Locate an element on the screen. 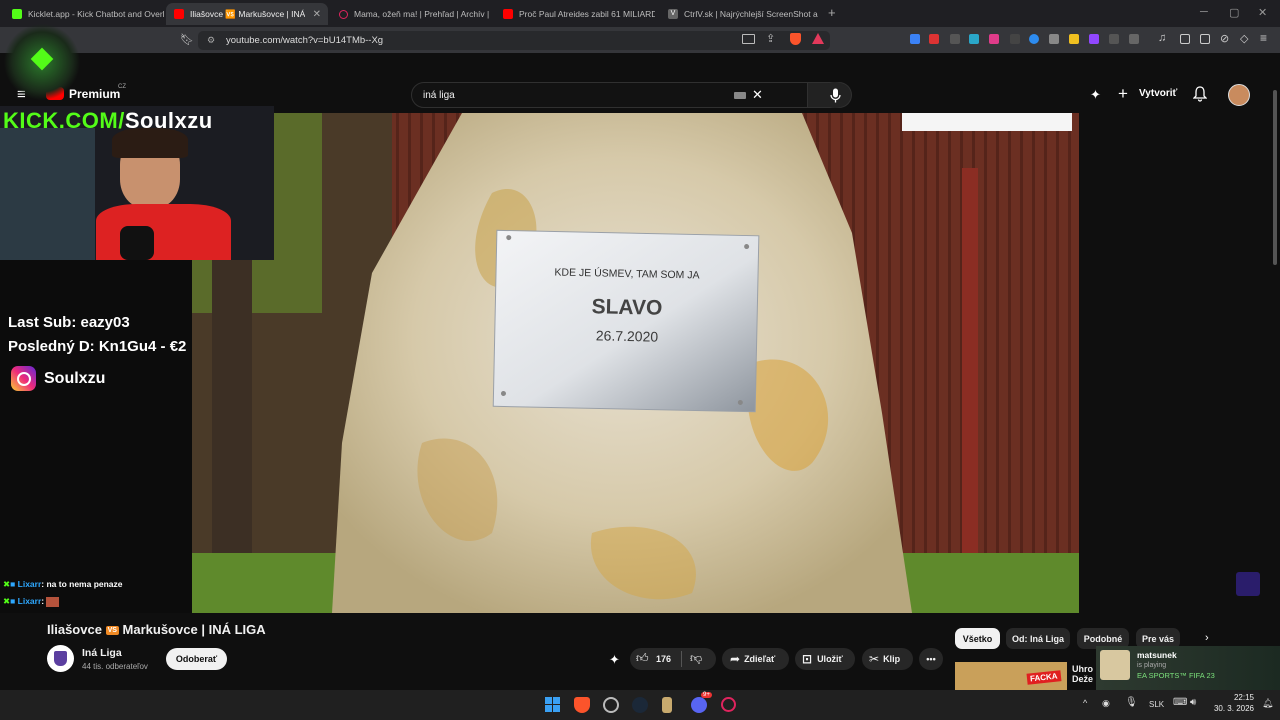  clock-time: 22:15 is located at coordinates (1231, 697).